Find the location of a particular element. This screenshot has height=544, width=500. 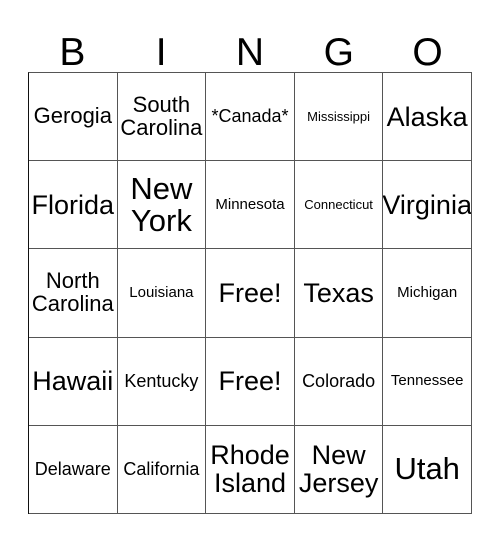

bingo-cell-label: Delaware is located at coordinates (72, 469).